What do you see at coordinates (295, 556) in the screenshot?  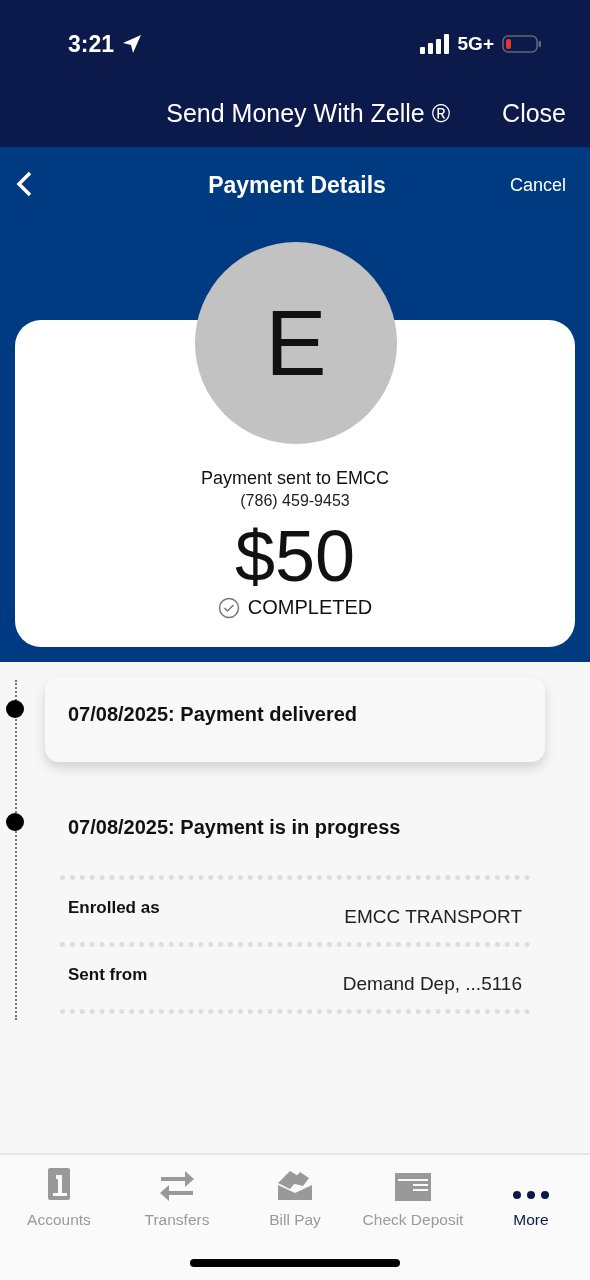 I see `payment-amount: $50` at bounding box center [295, 556].